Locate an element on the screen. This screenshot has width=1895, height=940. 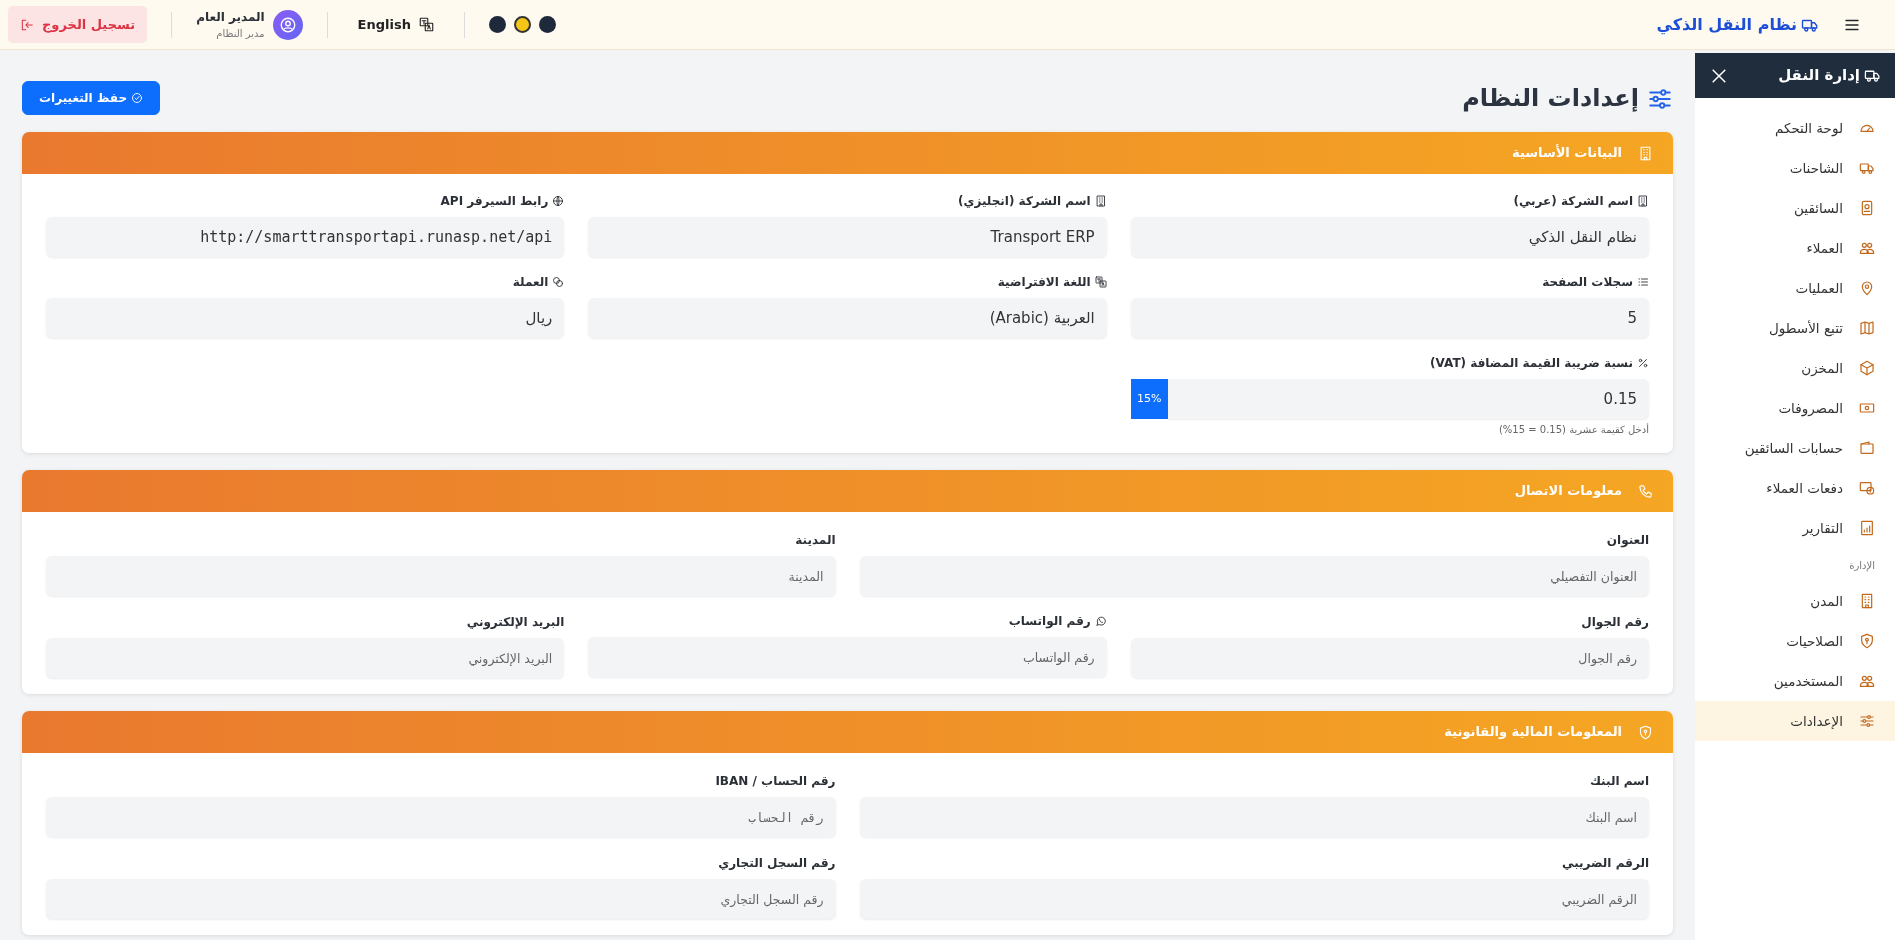
sidebar-item: العمليات is located at coordinates (1795, 288).